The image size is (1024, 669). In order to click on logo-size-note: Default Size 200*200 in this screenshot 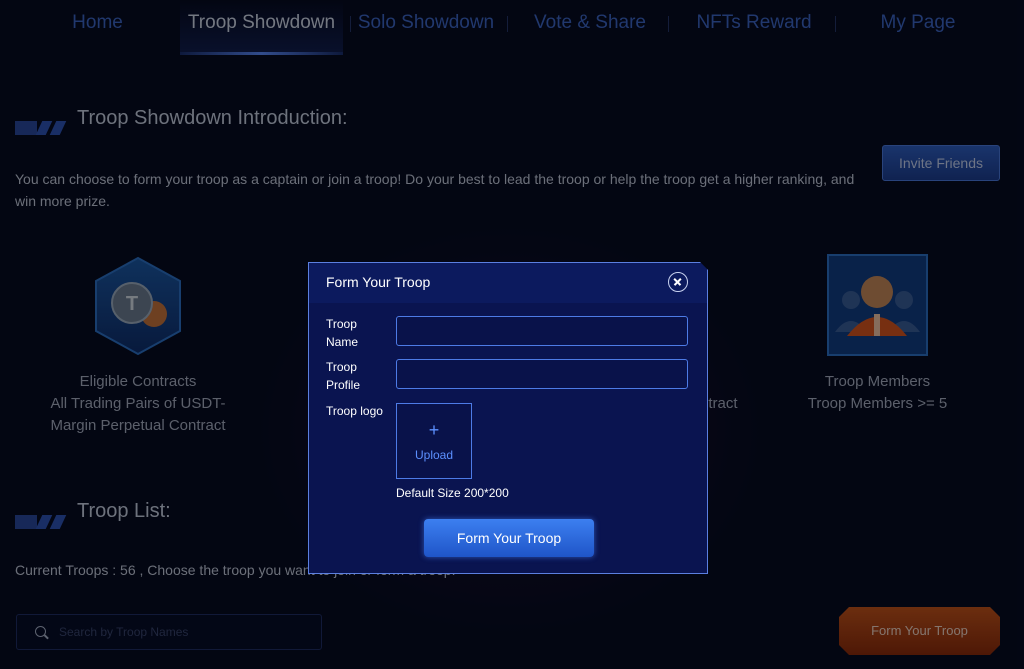, I will do `click(452, 493)`.